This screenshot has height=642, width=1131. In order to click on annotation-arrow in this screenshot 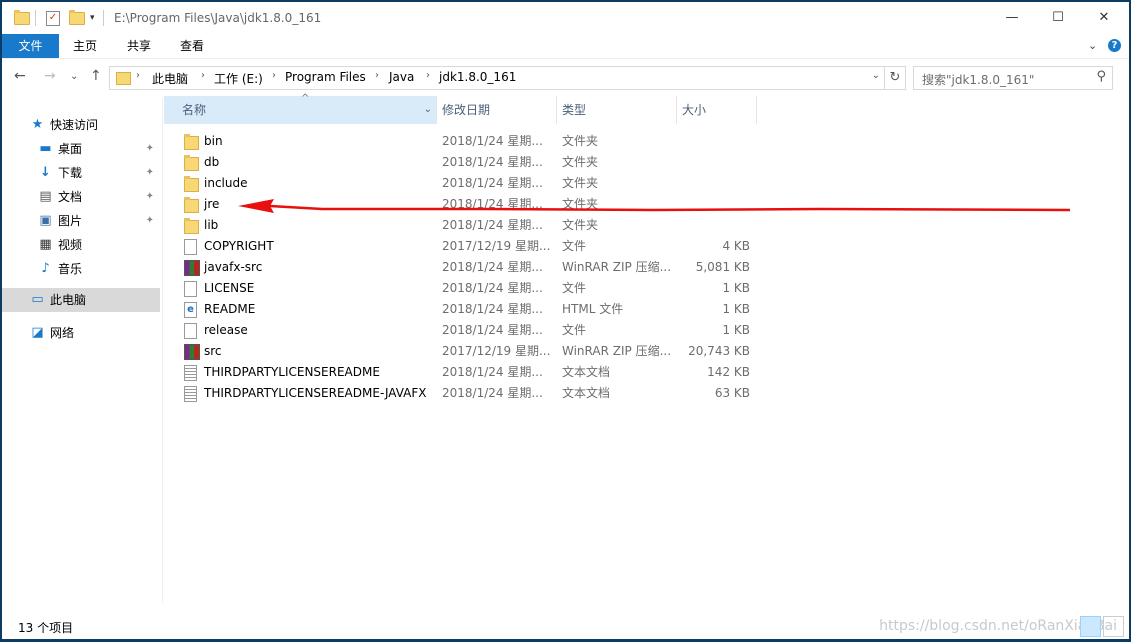, I will do `click(654, 206)`.